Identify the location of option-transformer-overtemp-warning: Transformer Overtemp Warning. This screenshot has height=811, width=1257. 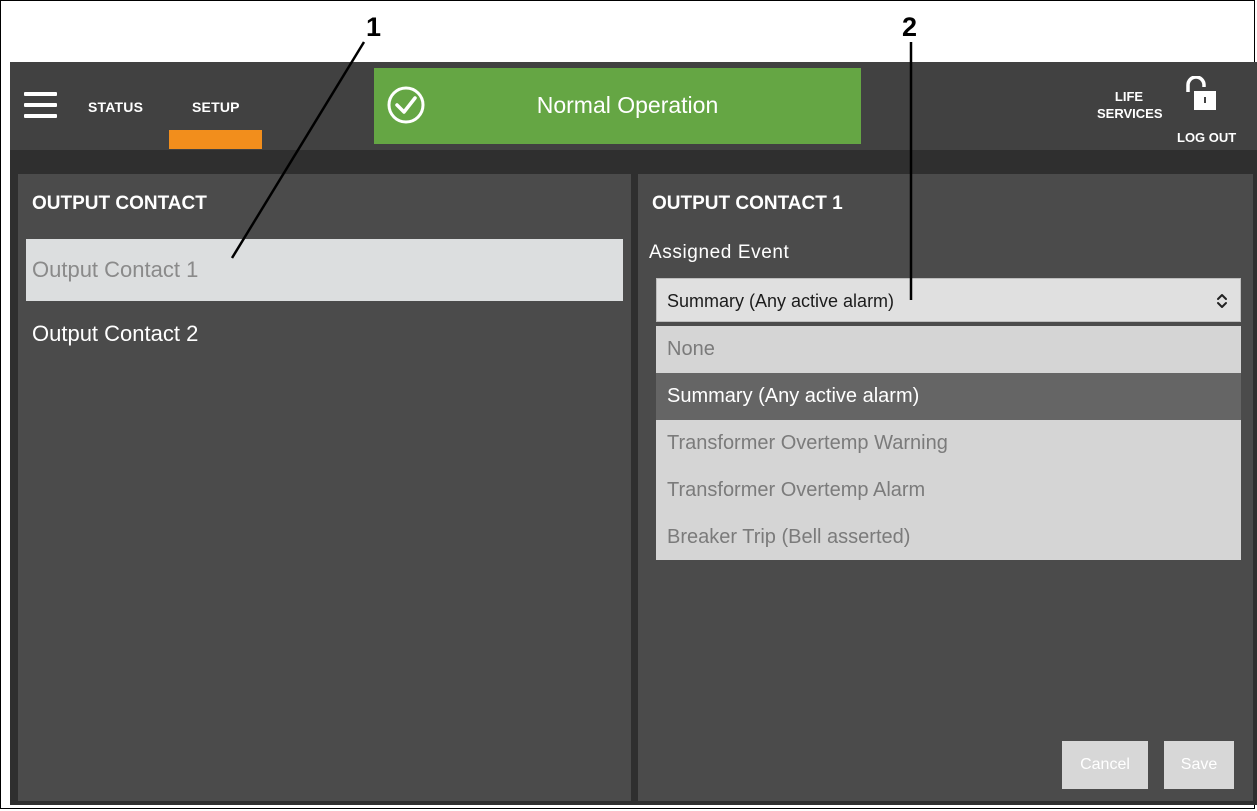
(948, 443).